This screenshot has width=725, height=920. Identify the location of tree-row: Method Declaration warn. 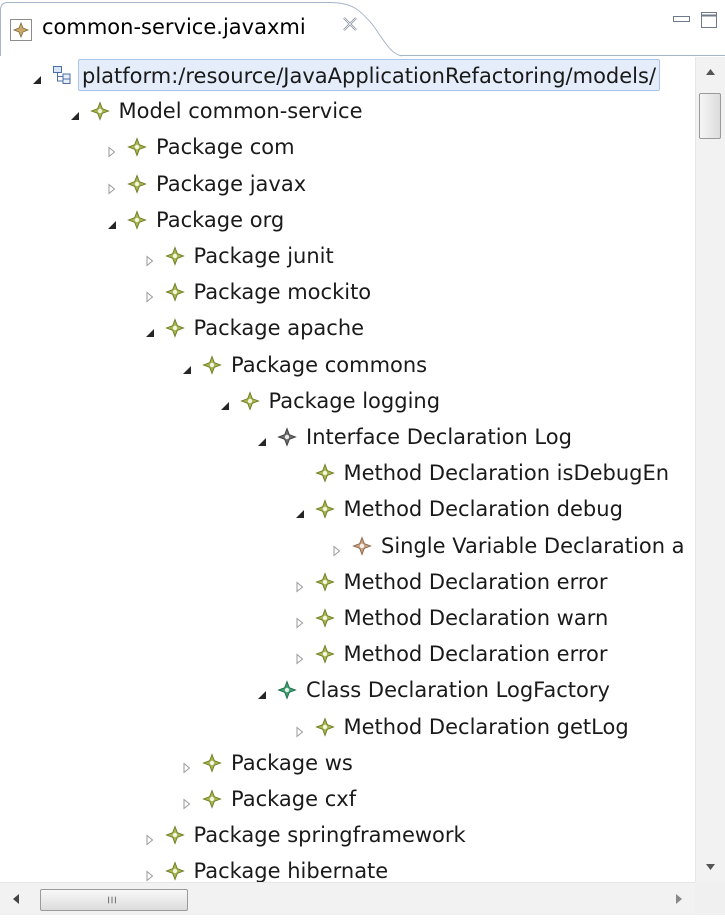
(347, 618).